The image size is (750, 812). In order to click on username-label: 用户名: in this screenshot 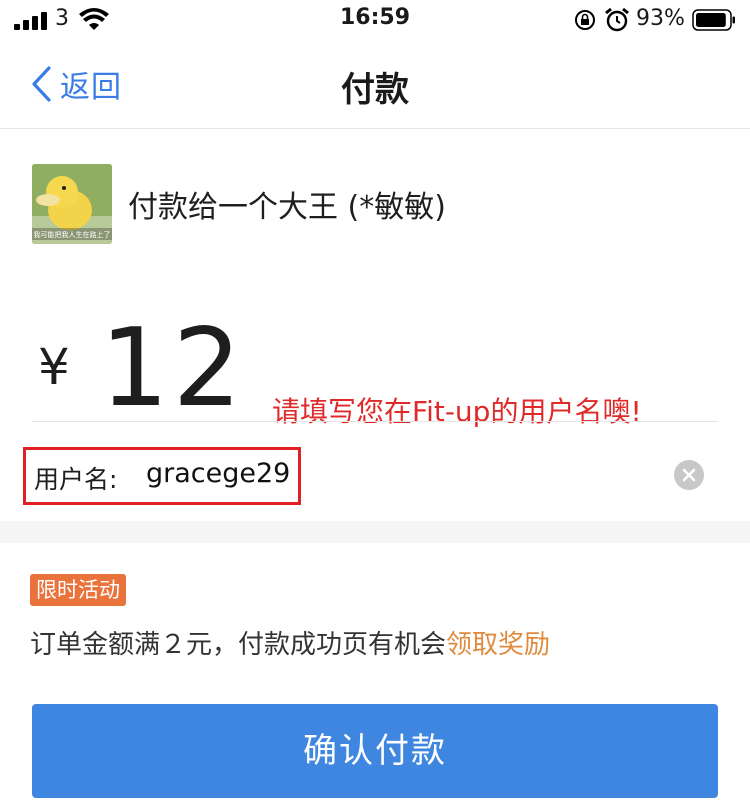, I will do `click(76, 479)`.